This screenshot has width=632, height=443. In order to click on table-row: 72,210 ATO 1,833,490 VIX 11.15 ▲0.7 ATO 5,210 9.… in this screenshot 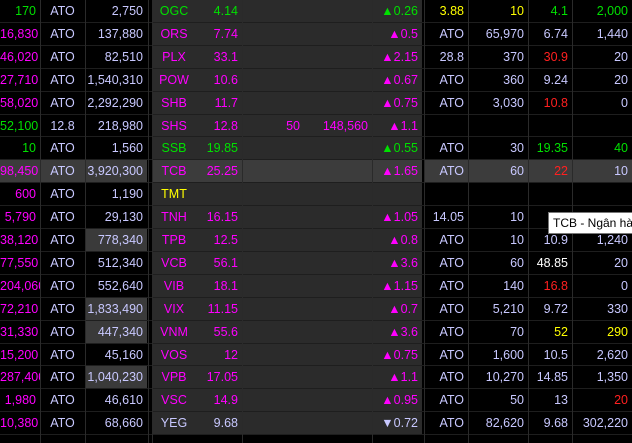, I will do `click(316, 308)`.